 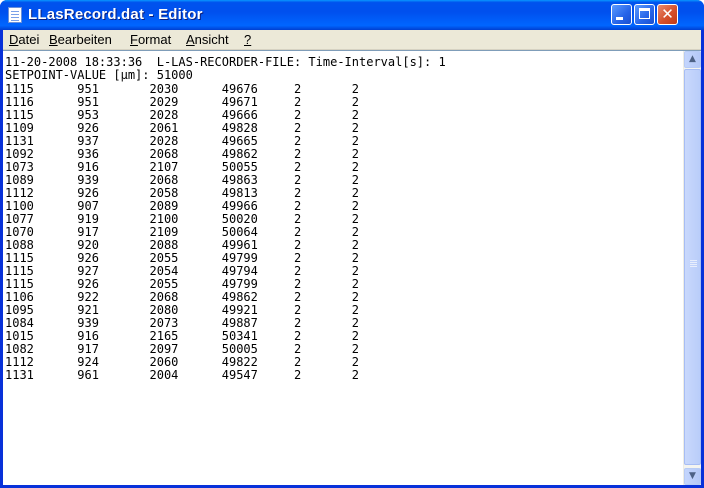 I want to click on menu-format: Format, so click(x=150, y=39).